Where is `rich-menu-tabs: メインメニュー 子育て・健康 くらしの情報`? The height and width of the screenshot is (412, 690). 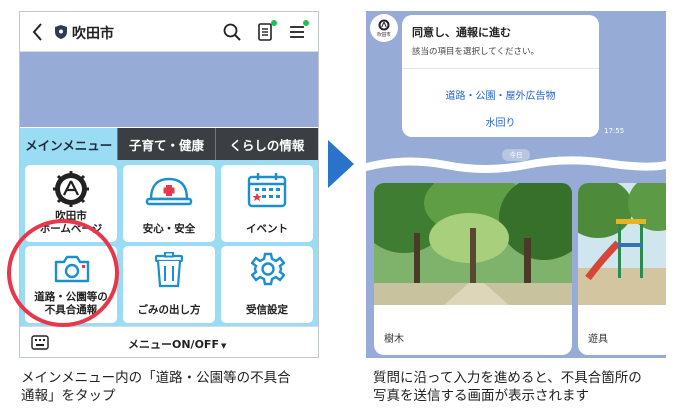 rich-menu-tabs: メインメニュー 子育て・健康 くらしの情報 is located at coordinates (169, 144).